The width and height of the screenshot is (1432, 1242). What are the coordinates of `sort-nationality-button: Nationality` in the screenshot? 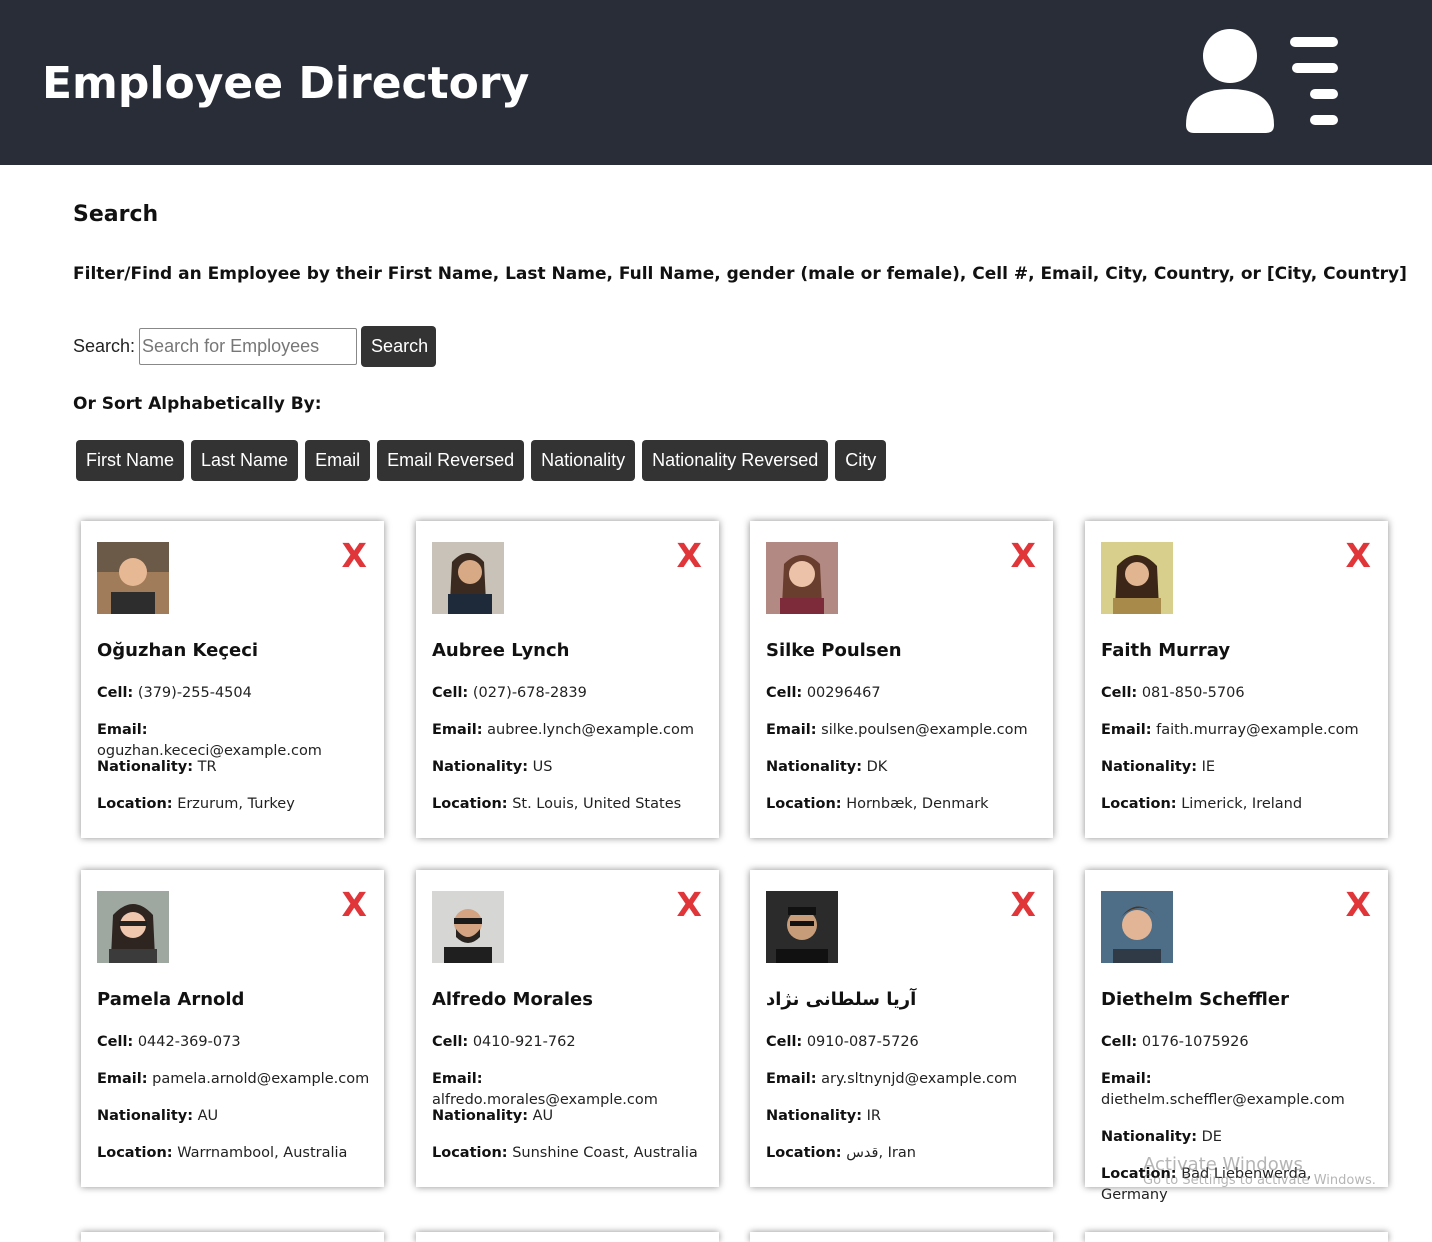 It's located at (583, 460).